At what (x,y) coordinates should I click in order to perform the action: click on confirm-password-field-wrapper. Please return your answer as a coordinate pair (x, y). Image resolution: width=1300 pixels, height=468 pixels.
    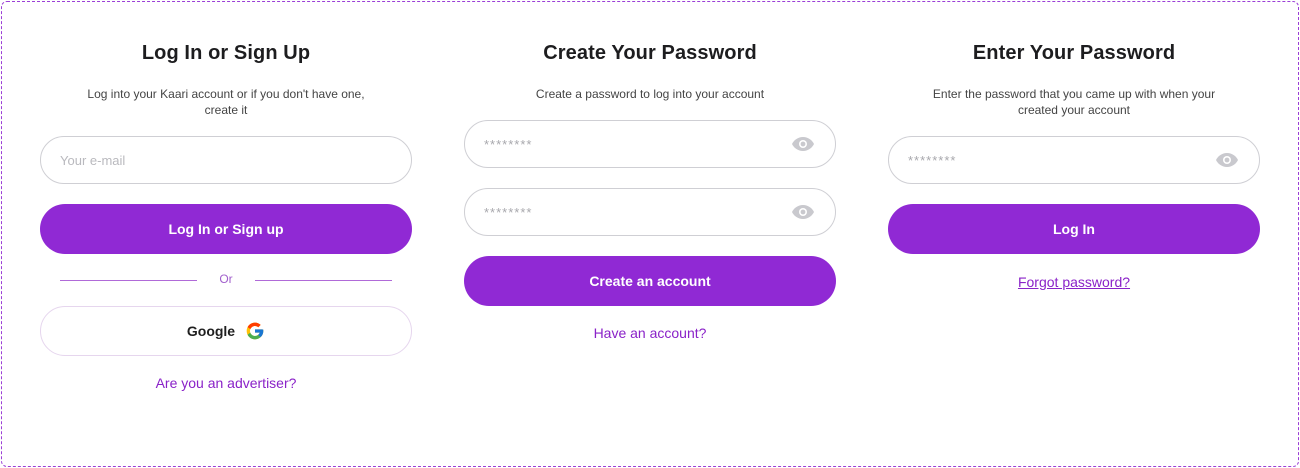
    Looking at the image, I should click on (650, 212).